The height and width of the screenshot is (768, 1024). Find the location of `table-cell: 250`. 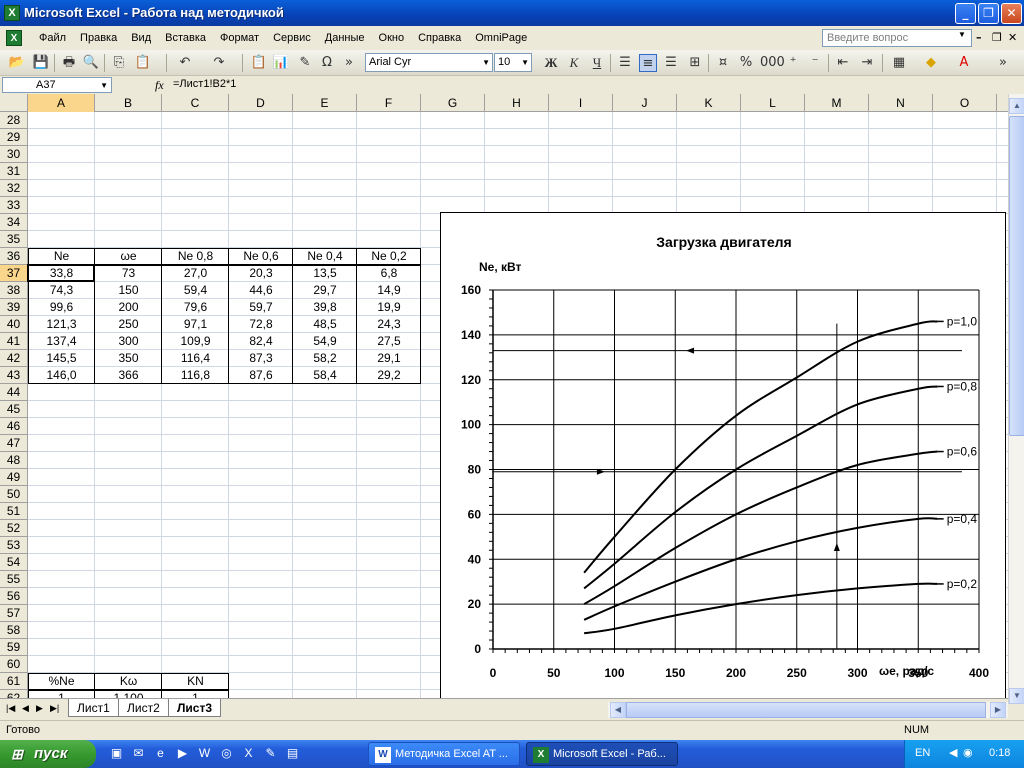

table-cell: 250 is located at coordinates (128, 324).